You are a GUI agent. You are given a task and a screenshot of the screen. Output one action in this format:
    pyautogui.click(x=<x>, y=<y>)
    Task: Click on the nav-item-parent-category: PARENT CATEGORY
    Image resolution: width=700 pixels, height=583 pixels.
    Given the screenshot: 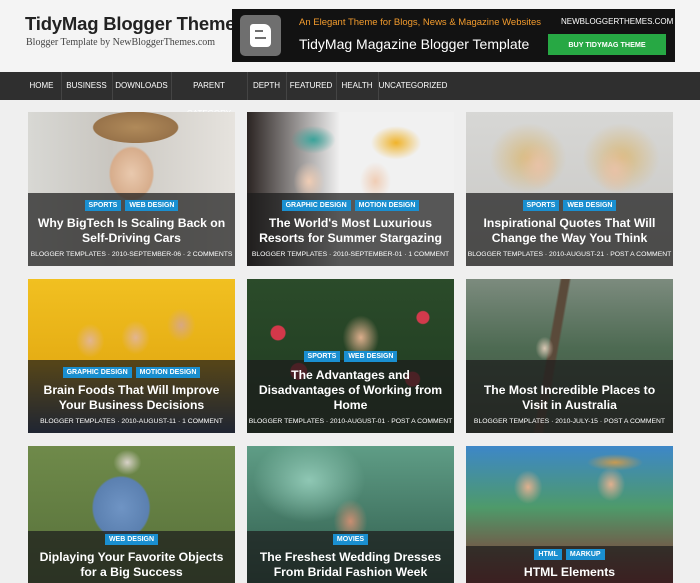 What is the action you would take?
    pyautogui.click(x=209, y=95)
    